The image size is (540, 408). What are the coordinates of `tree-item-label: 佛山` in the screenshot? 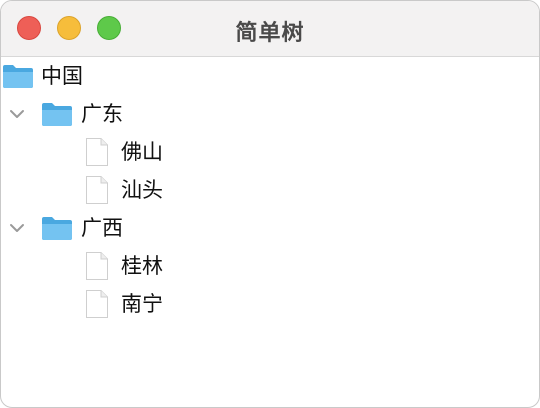 It's located at (142, 152).